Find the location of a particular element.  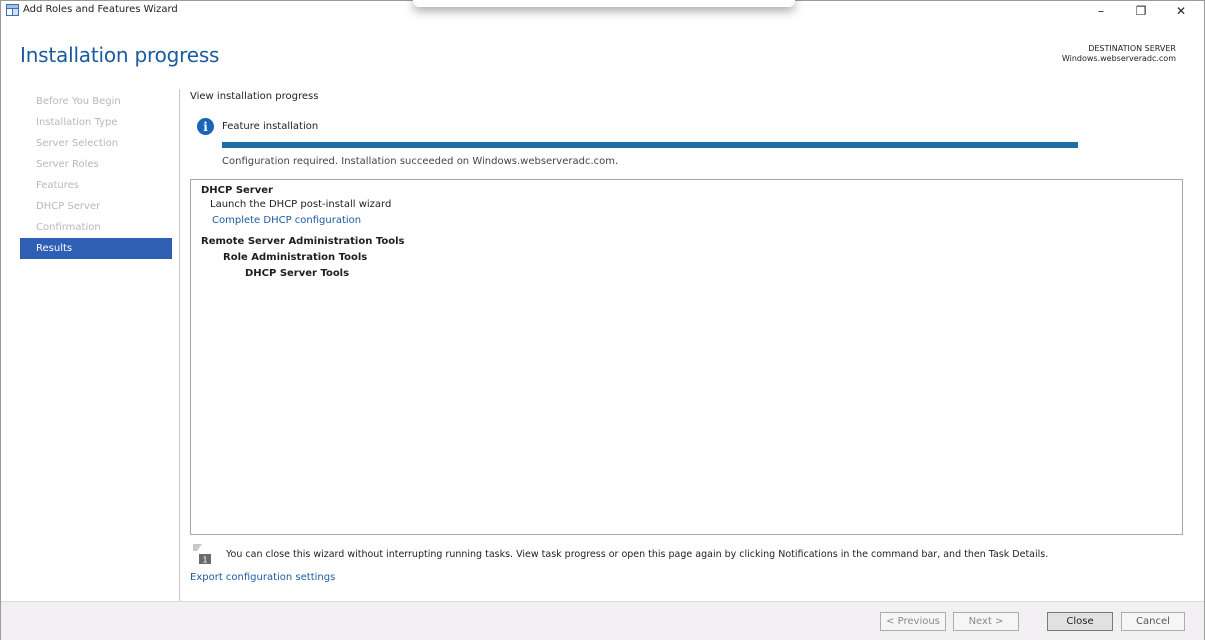

previous-button: < Previous is located at coordinates (913, 621).